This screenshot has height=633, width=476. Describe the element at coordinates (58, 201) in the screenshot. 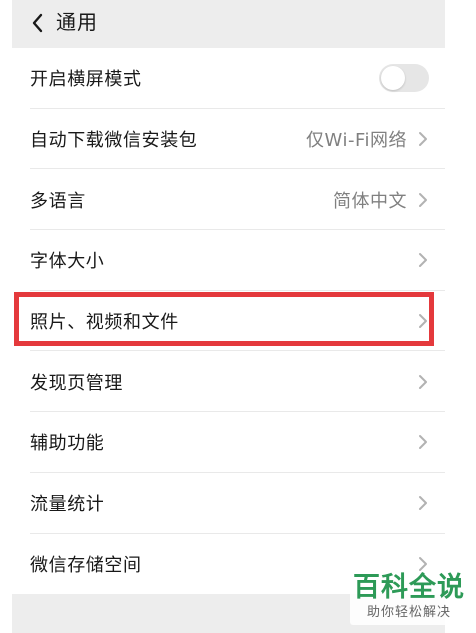

I see `setting-label: 多语言` at that location.